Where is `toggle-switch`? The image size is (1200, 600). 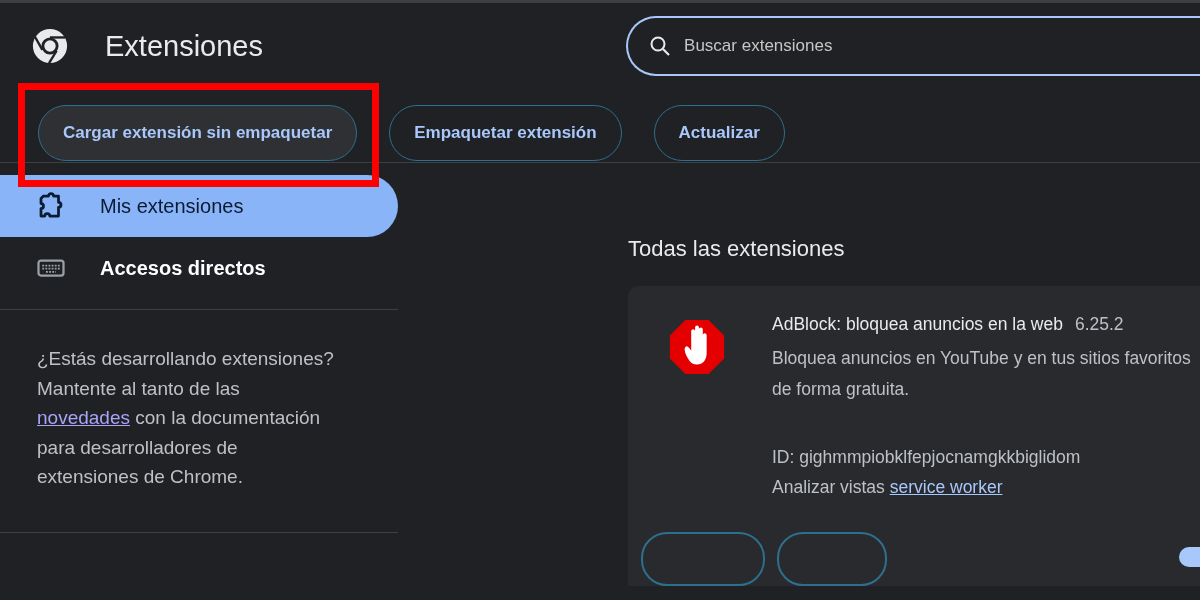 toggle-switch is located at coordinates (1189, 557).